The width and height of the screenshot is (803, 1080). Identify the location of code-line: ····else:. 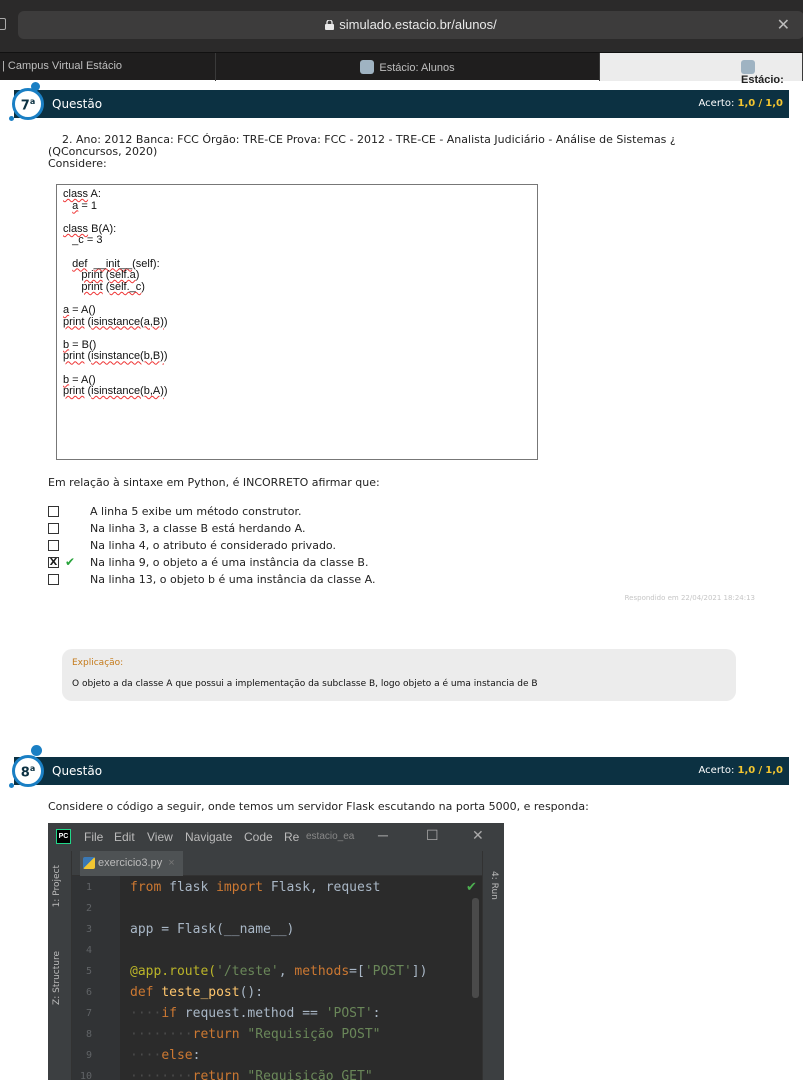
(165, 1055).